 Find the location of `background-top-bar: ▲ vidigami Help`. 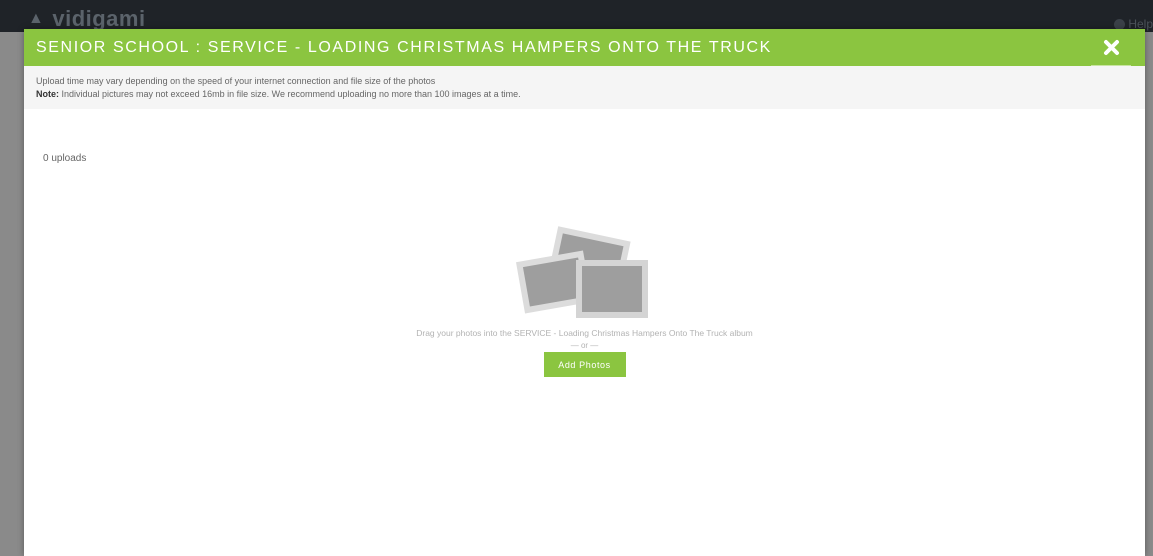

background-top-bar: ▲ vidigami Help is located at coordinates (576, 16).